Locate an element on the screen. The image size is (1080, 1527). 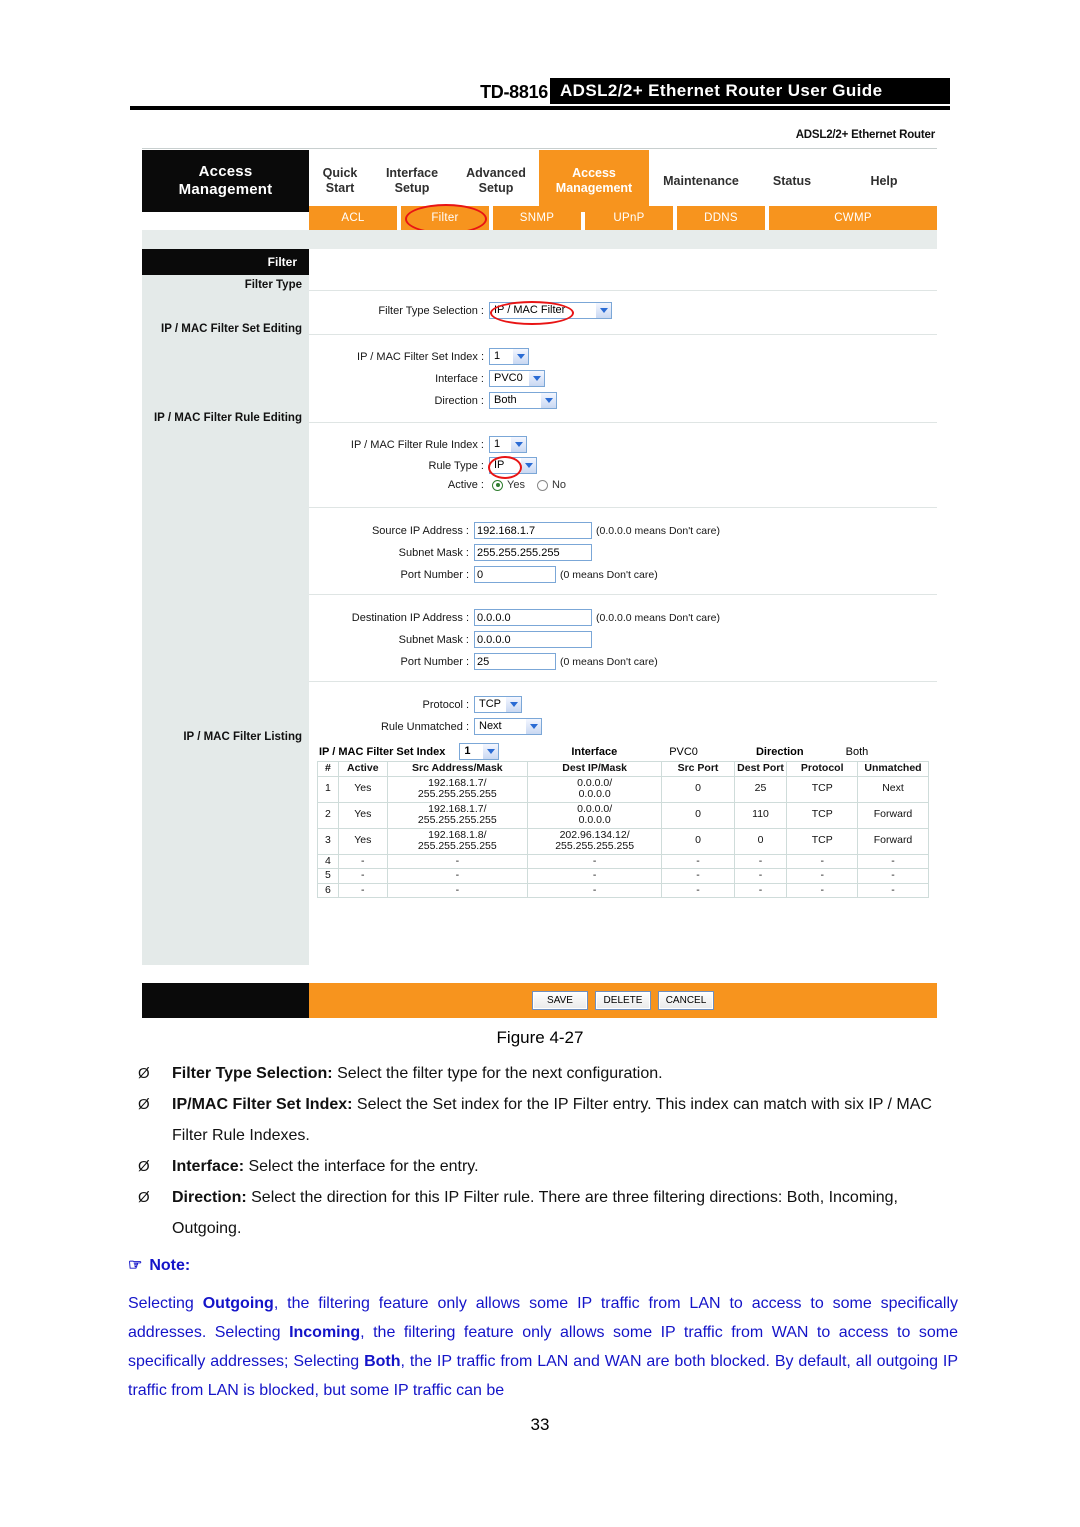
hint-source-port: (0 means Don't care) is located at coordinates (609, 574).